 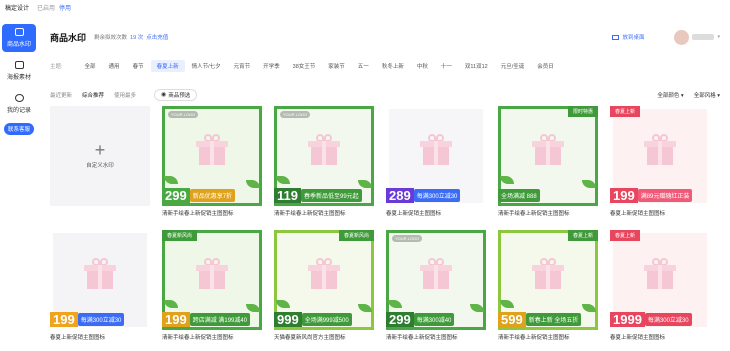 What do you see at coordinates (93, 95) in the screenshot?
I see `sort-recommended: 综合推荐` at bounding box center [93, 95].